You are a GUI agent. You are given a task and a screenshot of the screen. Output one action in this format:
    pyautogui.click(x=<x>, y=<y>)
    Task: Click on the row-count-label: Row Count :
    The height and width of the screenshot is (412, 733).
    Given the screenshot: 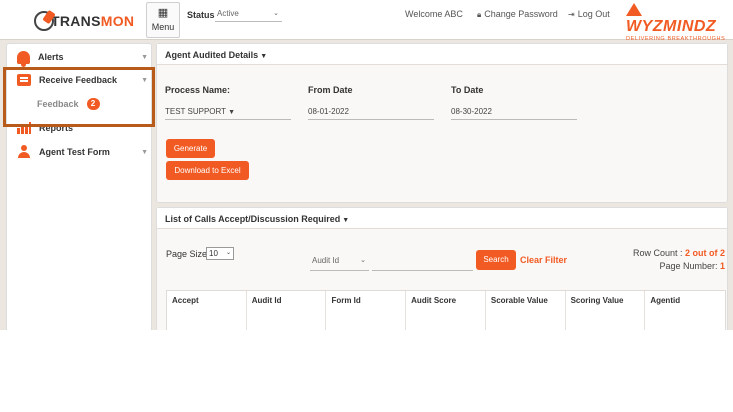 What is the action you would take?
    pyautogui.click(x=657, y=253)
    